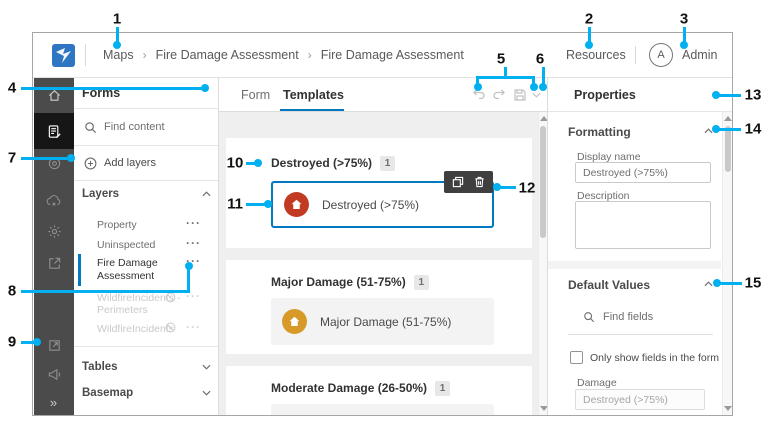 The width and height of the screenshot is (773, 423). Describe the element at coordinates (729, 95) in the screenshot. I see `callout-13-line` at that location.